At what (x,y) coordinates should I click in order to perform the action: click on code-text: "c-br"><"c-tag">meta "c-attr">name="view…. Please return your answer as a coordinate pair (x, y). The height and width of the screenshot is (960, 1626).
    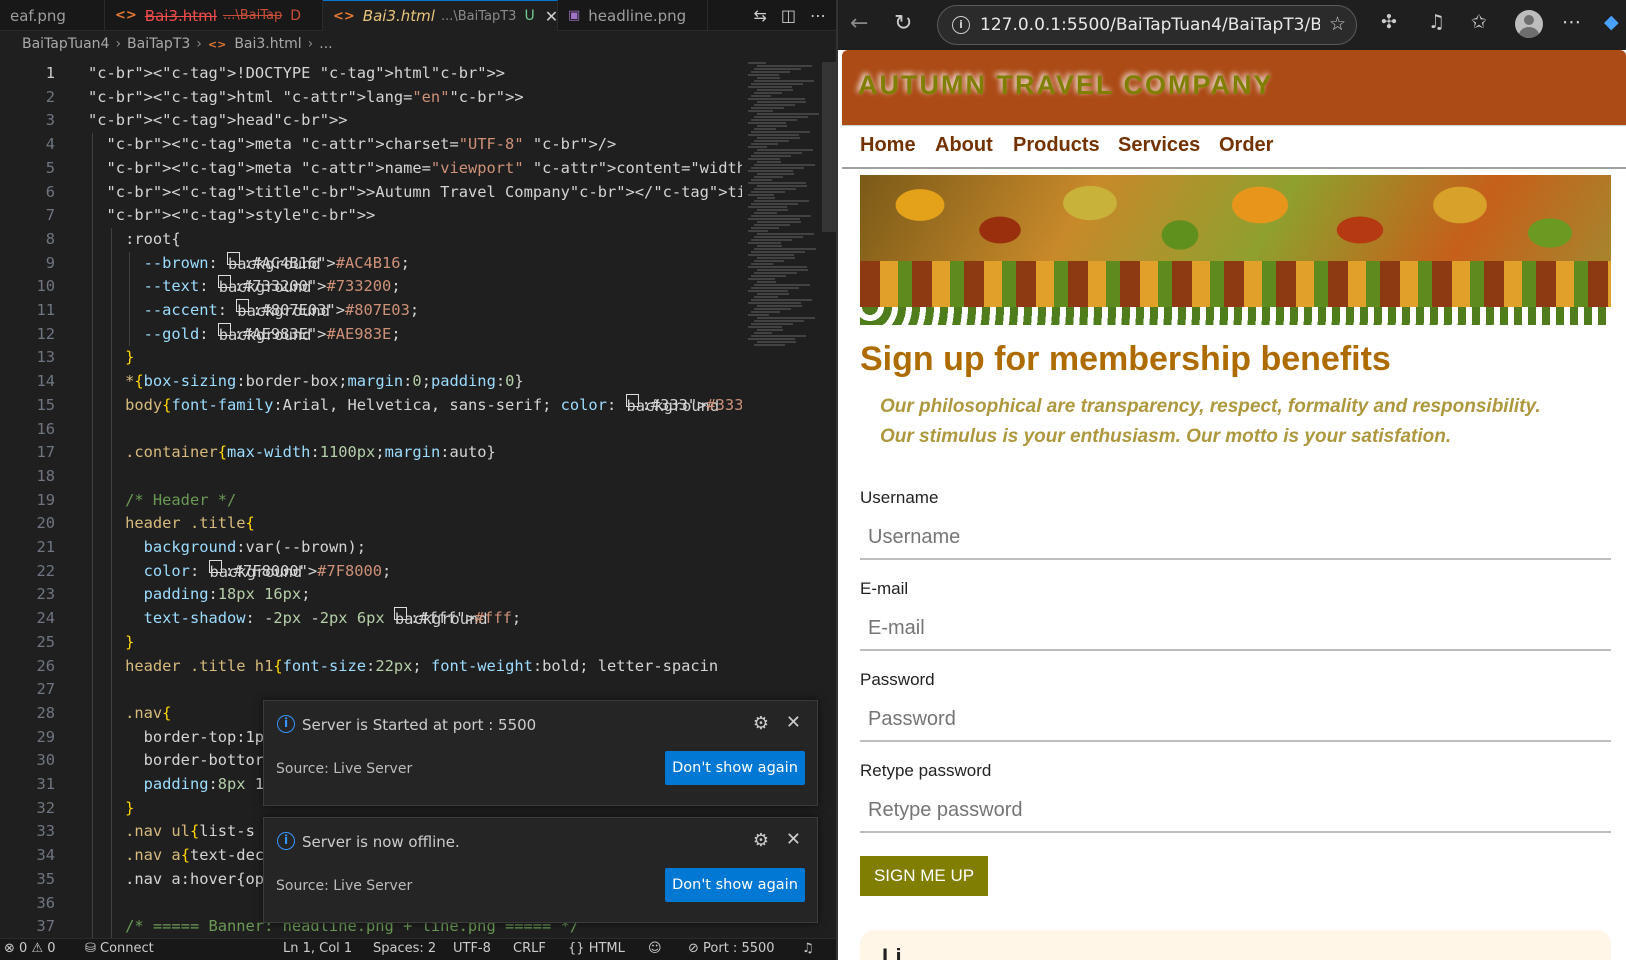
    Looking at the image, I should click on (424, 167).